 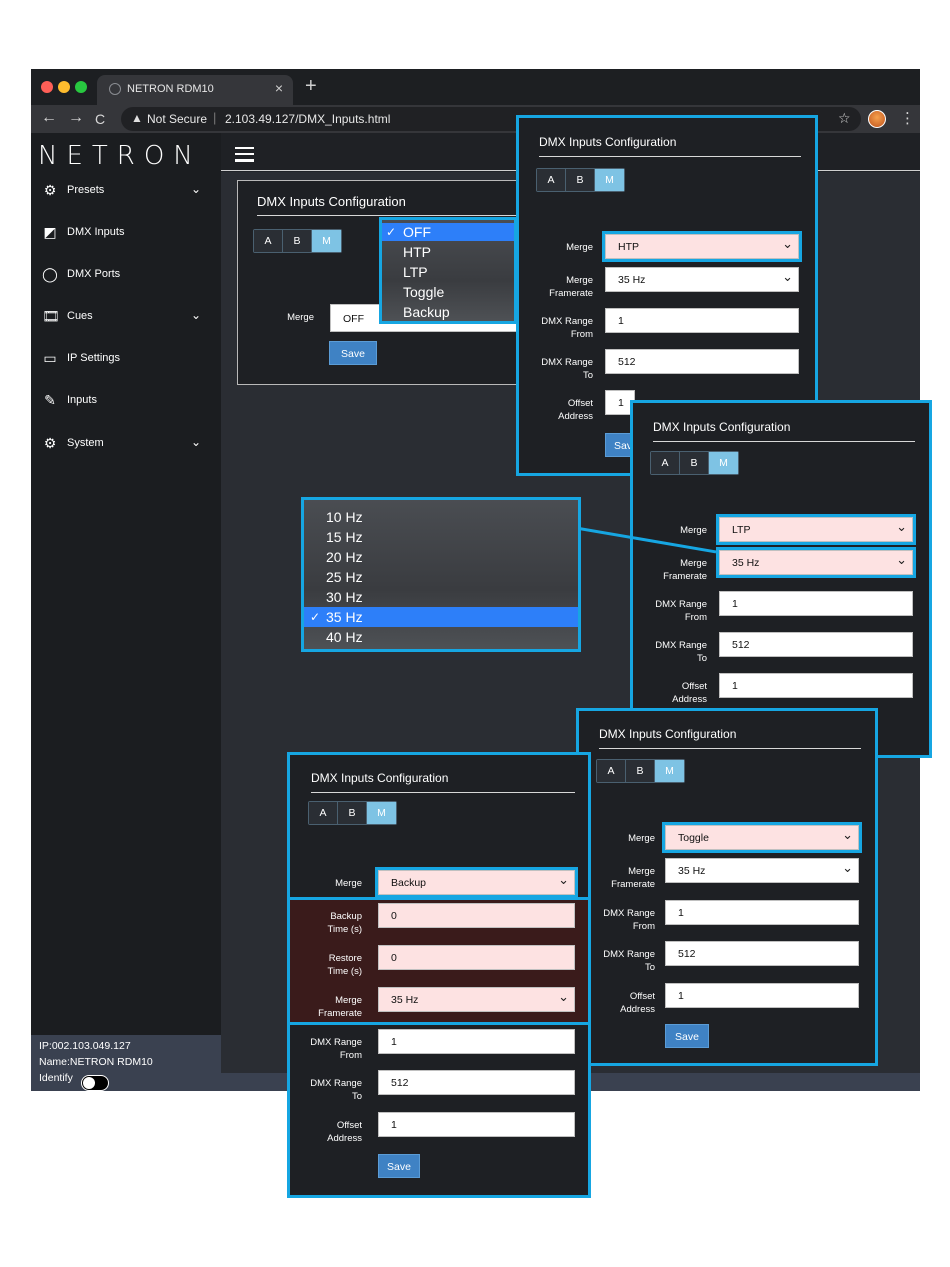 What do you see at coordinates (702, 246) in the screenshot?
I see `merge-select: HTP` at bounding box center [702, 246].